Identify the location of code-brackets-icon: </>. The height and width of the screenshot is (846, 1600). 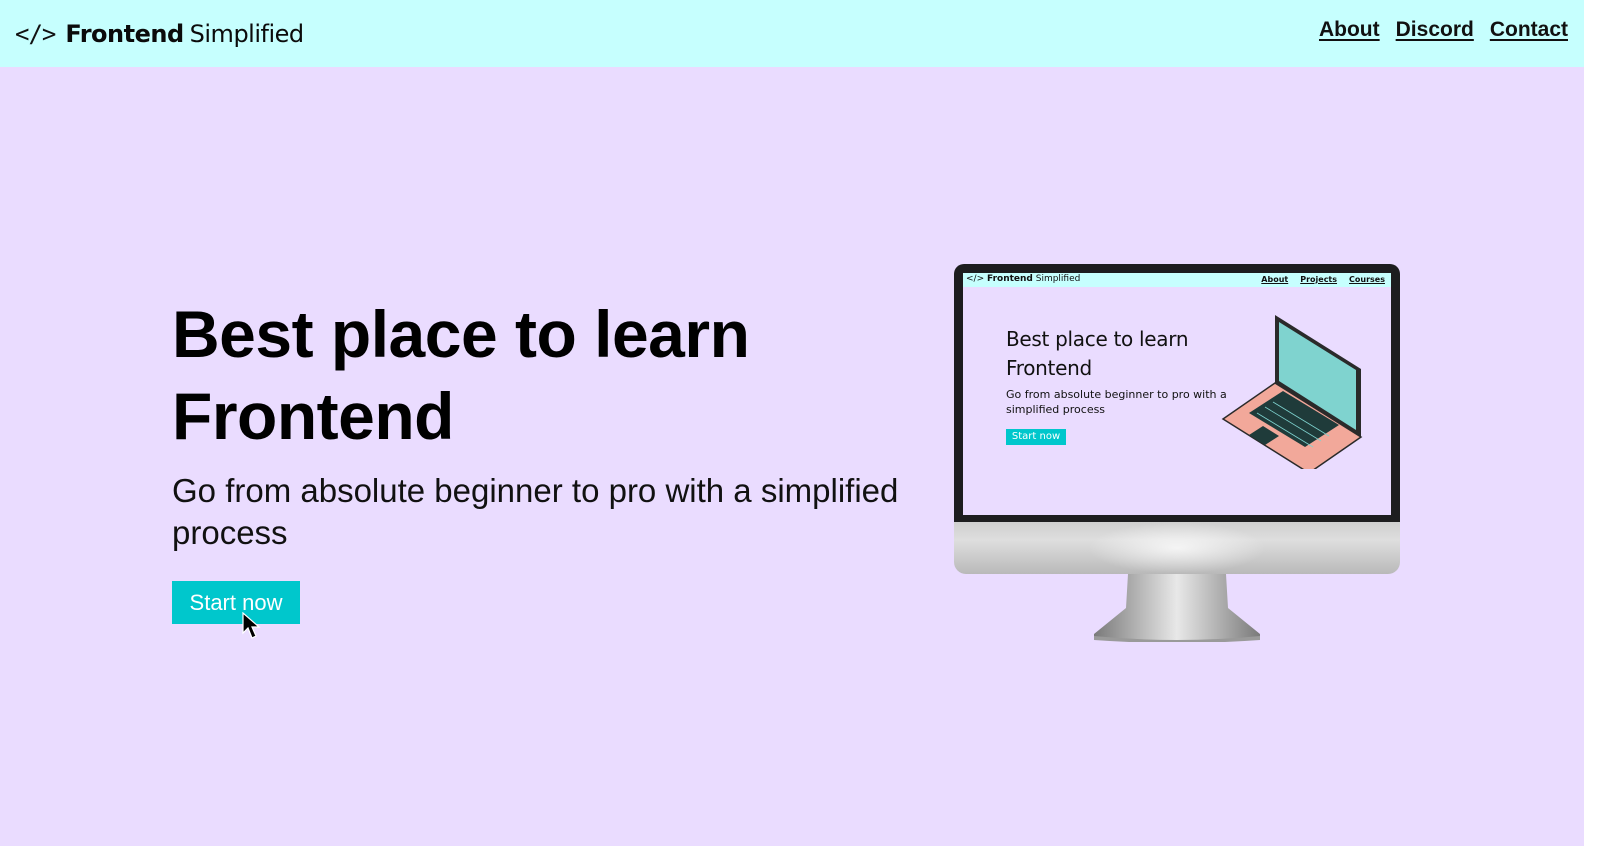
(35, 34).